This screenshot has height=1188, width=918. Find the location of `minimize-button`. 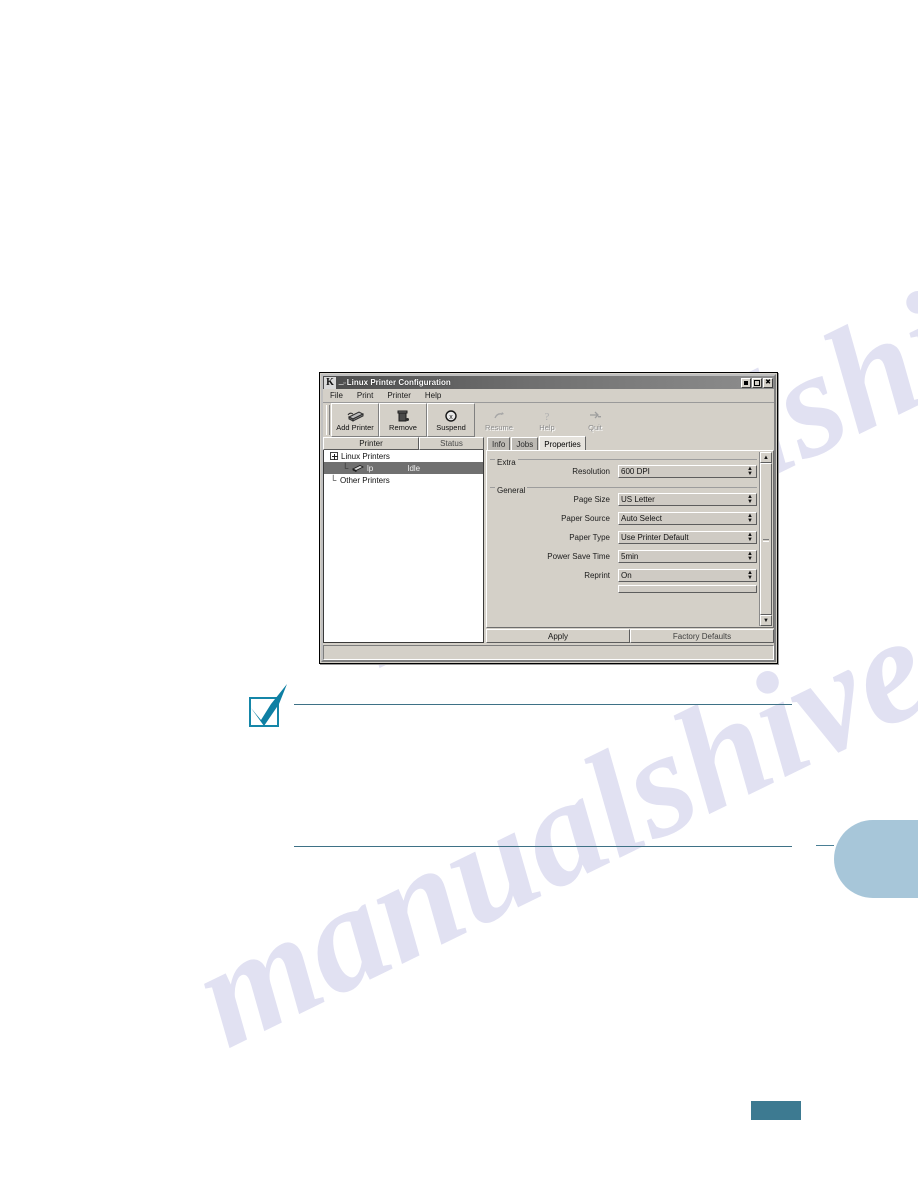

minimize-button is located at coordinates (746, 382).